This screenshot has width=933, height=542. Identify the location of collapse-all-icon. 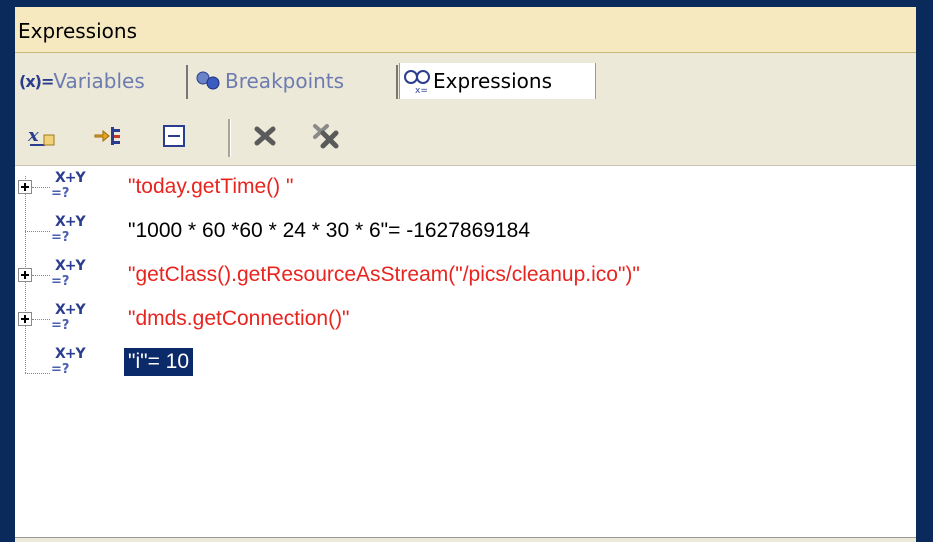
(175, 138).